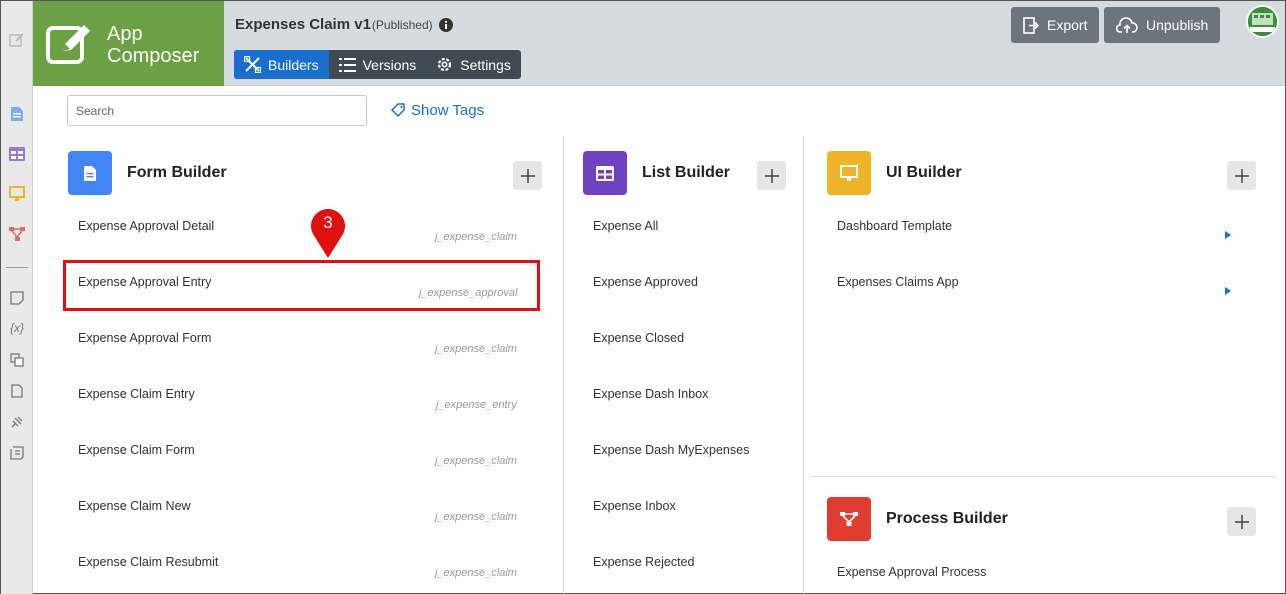 The width and height of the screenshot is (1286, 594). What do you see at coordinates (303, 24) in the screenshot?
I see `app-title: Expenses Claim v1` at bounding box center [303, 24].